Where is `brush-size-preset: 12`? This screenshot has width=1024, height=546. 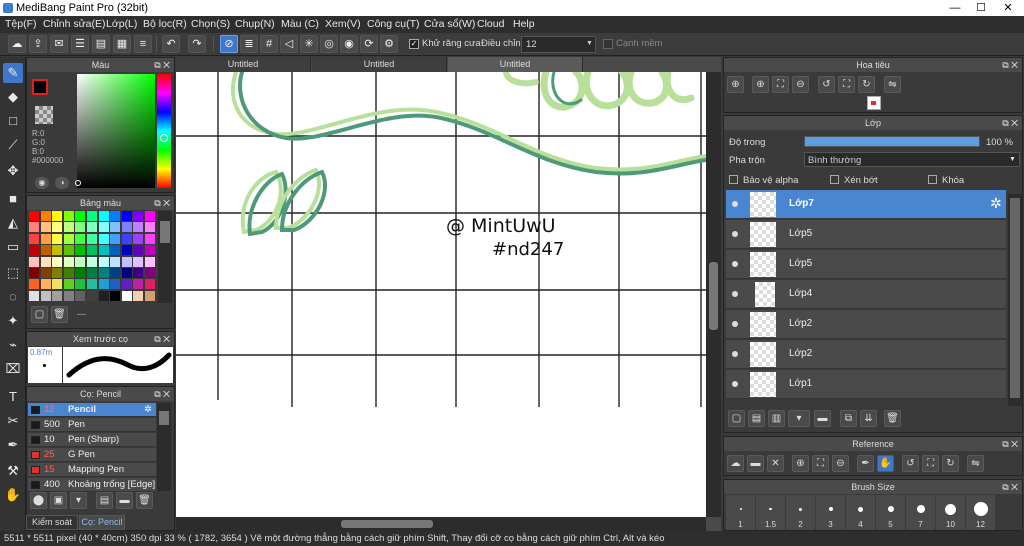
brush-size-preset: 12 is located at coordinates (980, 512).